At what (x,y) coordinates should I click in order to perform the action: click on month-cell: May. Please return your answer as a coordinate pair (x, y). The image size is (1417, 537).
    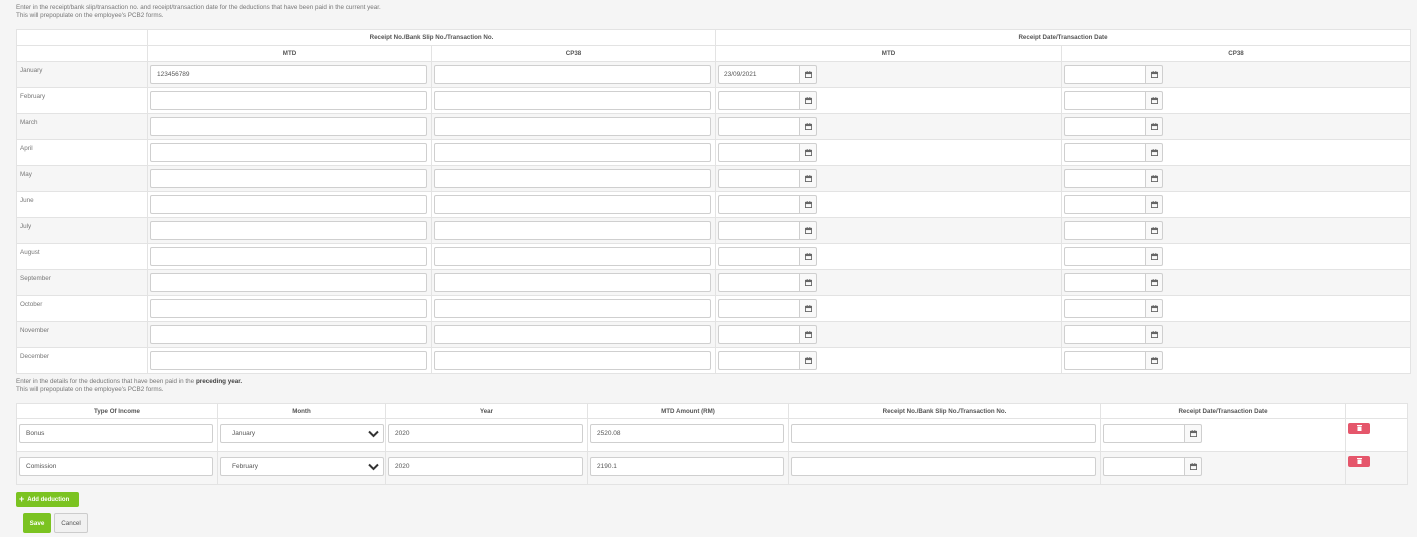
    Looking at the image, I should click on (82, 178).